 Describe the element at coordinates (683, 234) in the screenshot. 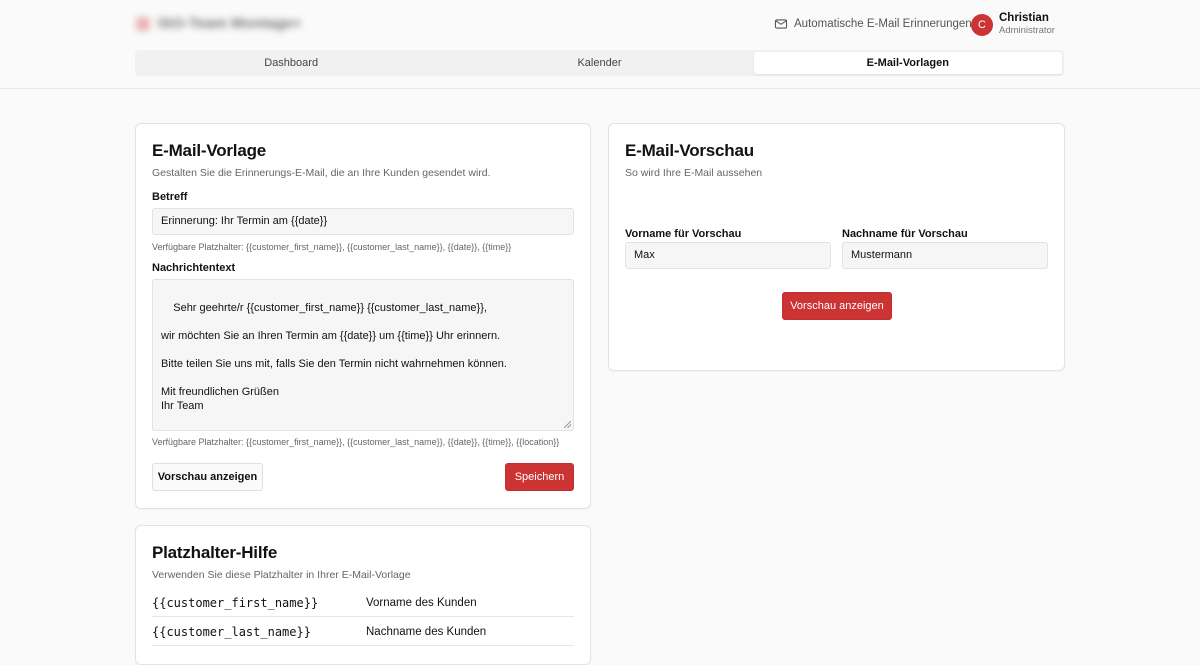

I see `first-name-label: Vorname für Vorschau` at that location.